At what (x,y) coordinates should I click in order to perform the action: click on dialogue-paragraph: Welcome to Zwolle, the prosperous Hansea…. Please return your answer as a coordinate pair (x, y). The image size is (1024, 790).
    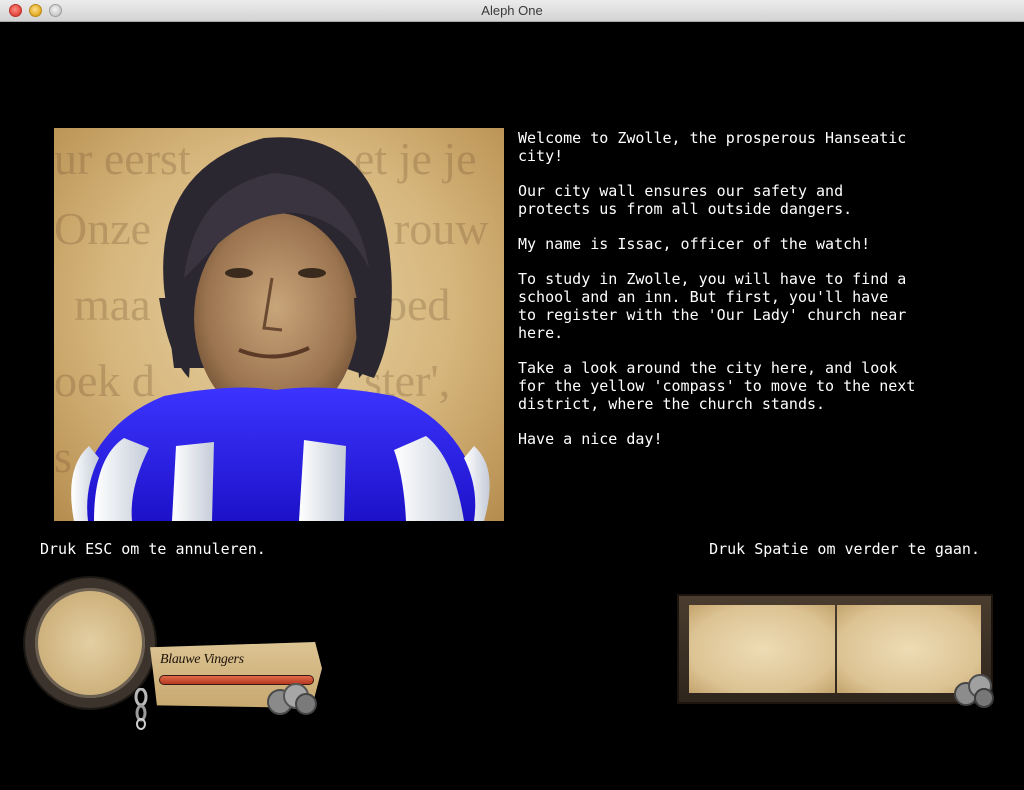
    Looking at the image, I should click on (712, 147).